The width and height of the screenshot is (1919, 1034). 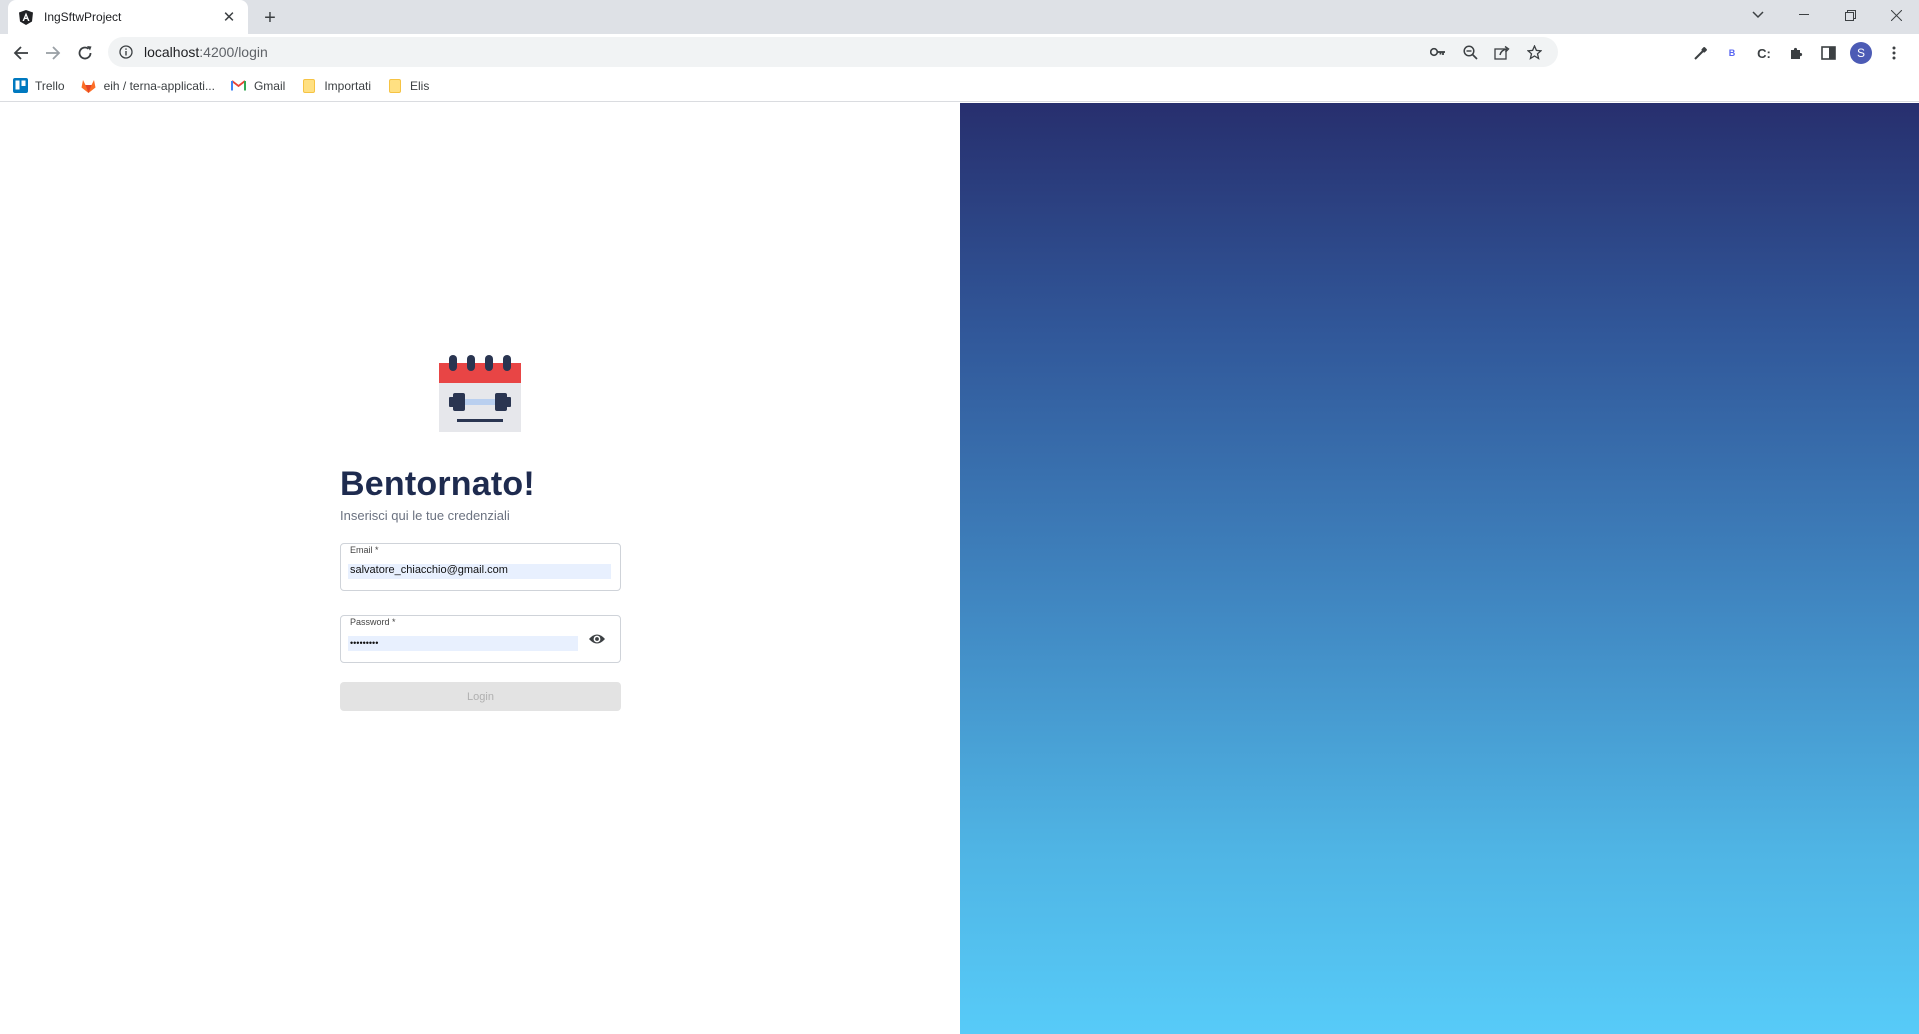 I want to click on bookmark-star-icon, so click(x=1534, y=52).